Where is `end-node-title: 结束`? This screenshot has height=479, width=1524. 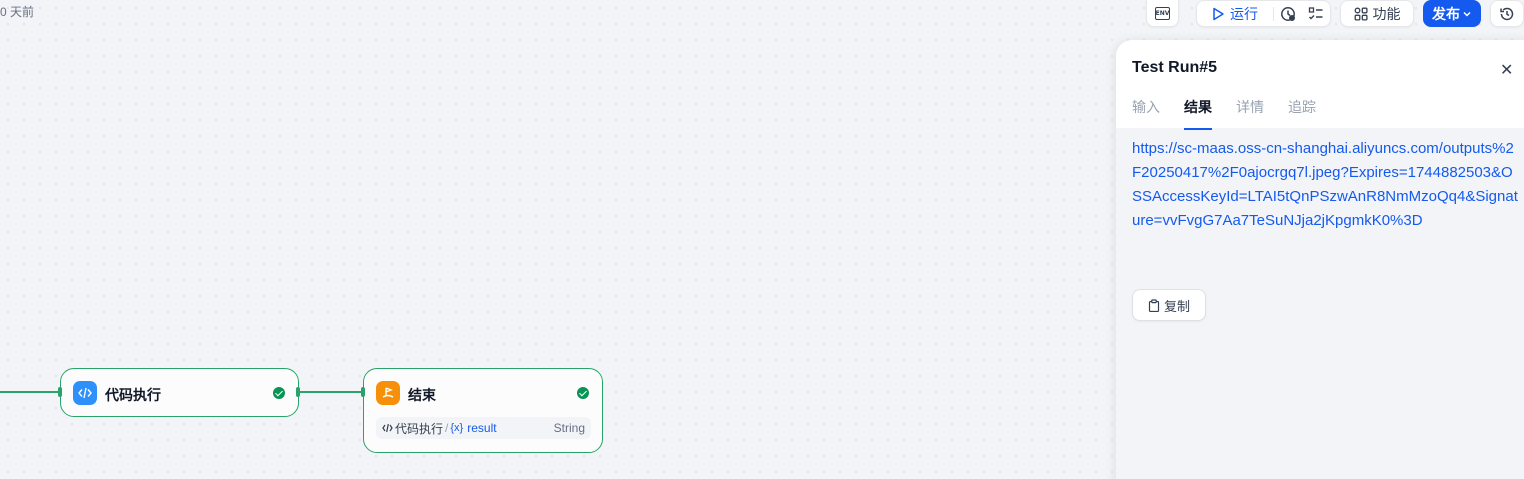
end-node-title: 结束 is located at coordinates (422, 395).